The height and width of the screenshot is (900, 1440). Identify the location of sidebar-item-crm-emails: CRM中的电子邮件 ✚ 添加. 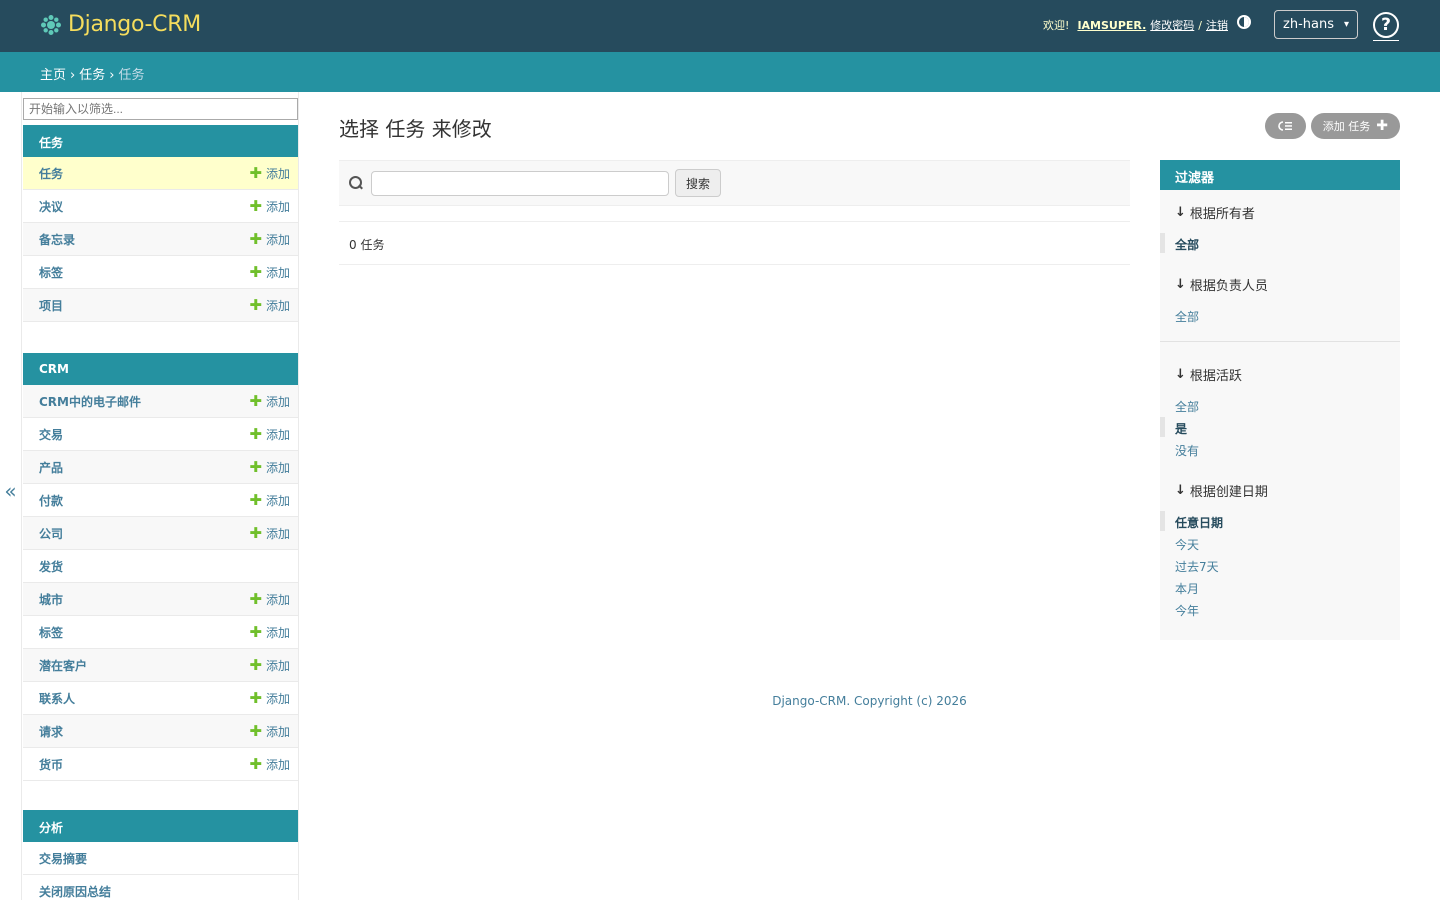
(160, 401).